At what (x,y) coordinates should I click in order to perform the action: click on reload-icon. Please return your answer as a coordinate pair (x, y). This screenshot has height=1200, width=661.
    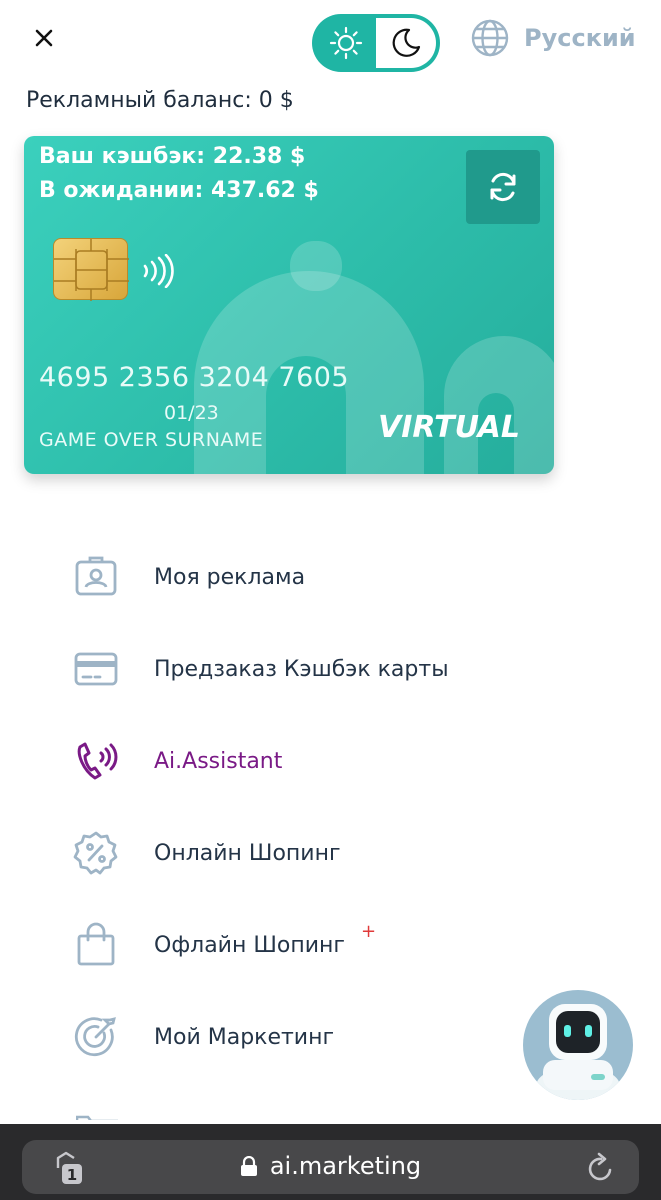
    Looking at the image, I should click on (600, 1166).